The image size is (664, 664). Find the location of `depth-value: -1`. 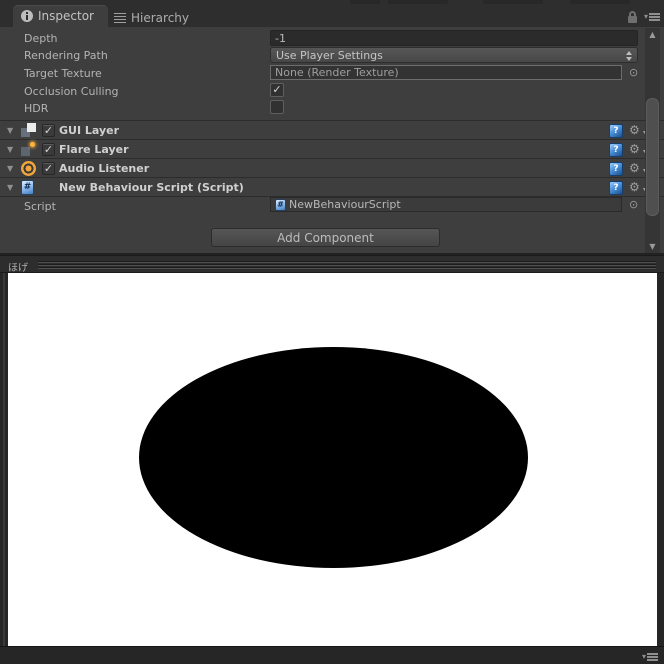

depth-value: -1 is located at coordinates (280, 38).